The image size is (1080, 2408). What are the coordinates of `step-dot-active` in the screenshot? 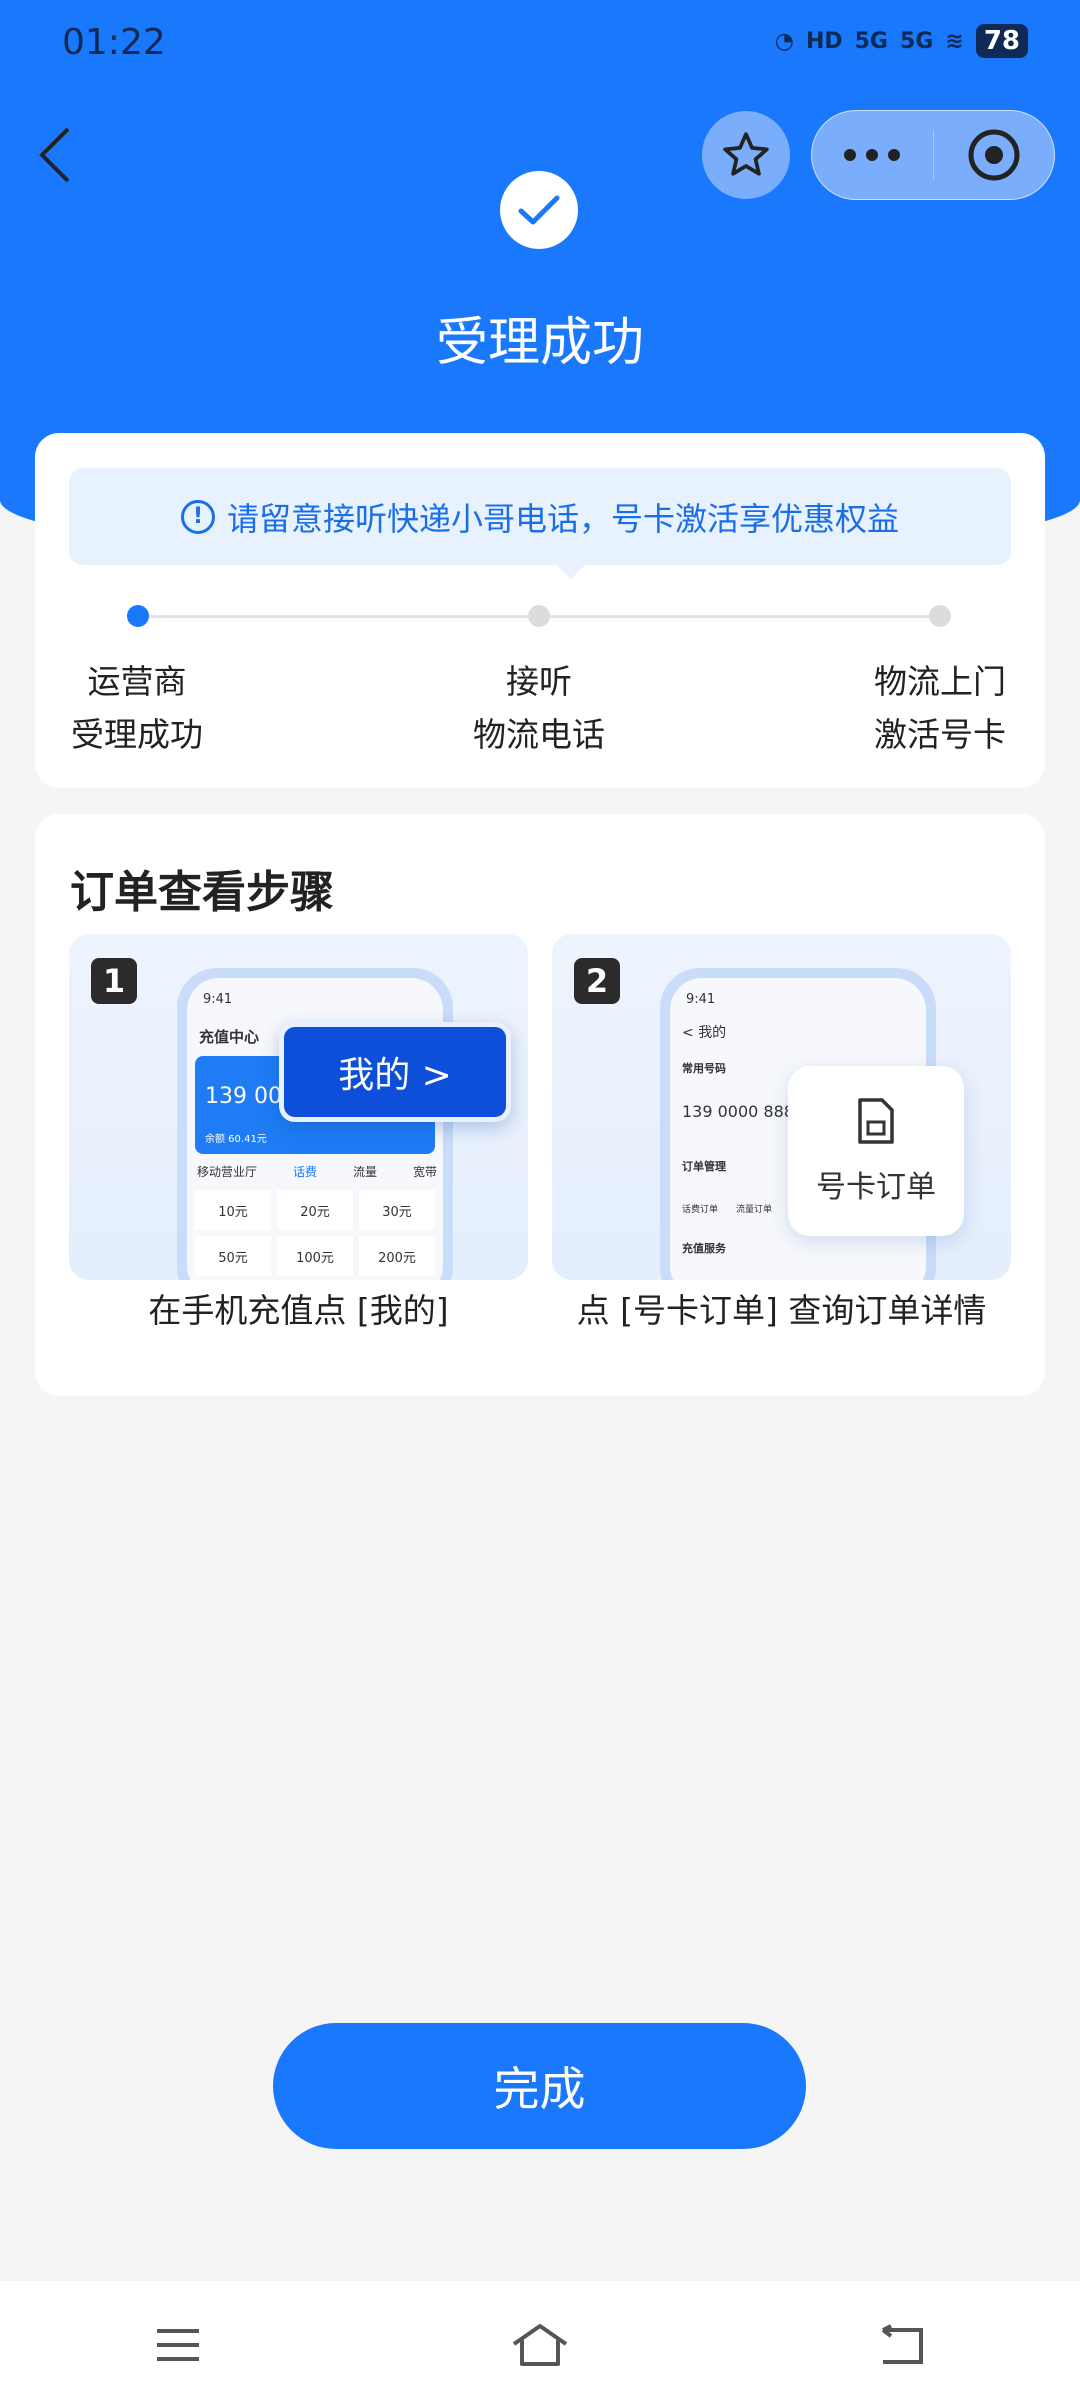 It's located at (138, 616).